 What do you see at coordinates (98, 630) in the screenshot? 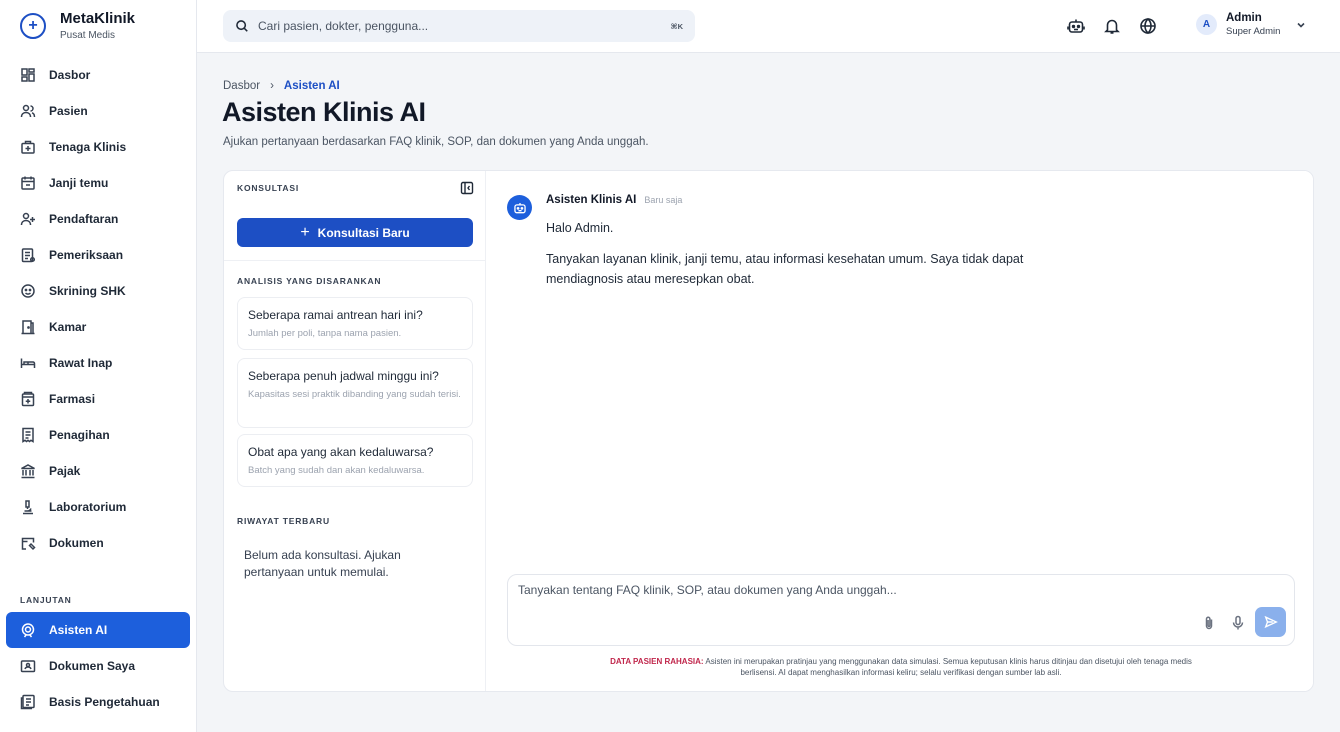
I see `nav-item-asisten-ai: Asisten AI` at bounding box center [98, 630].